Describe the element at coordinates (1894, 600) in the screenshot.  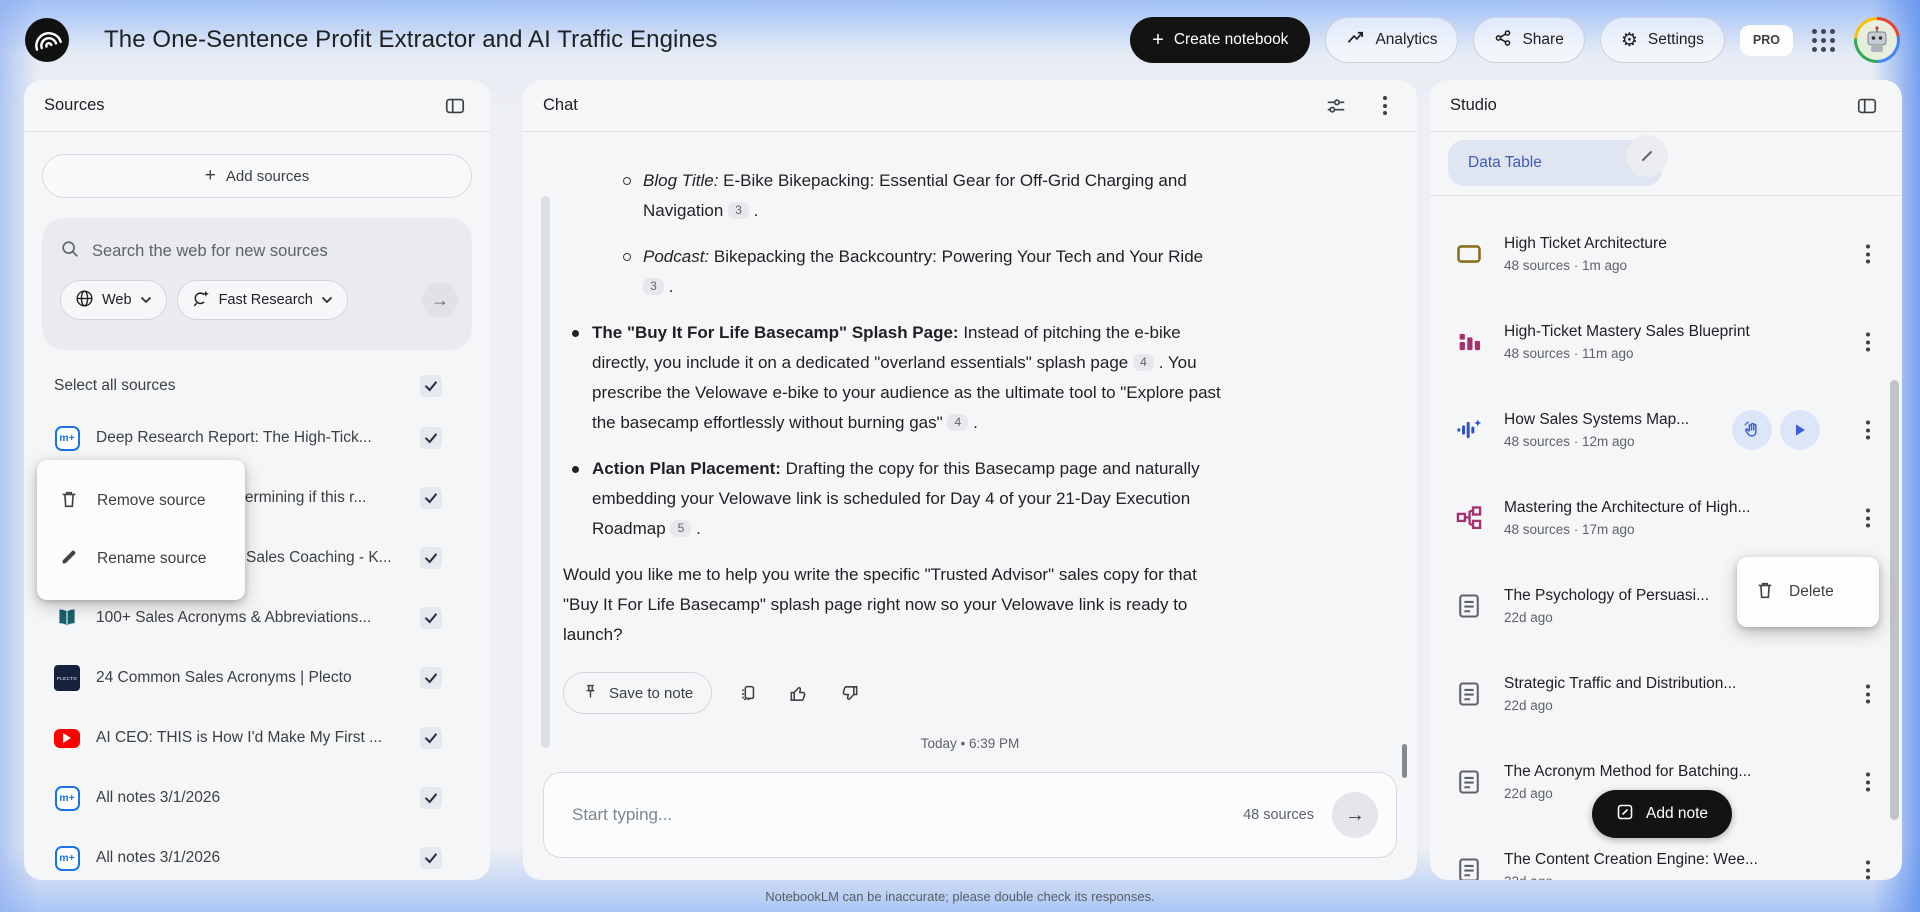
I see `studio-scrollbar` at that location.